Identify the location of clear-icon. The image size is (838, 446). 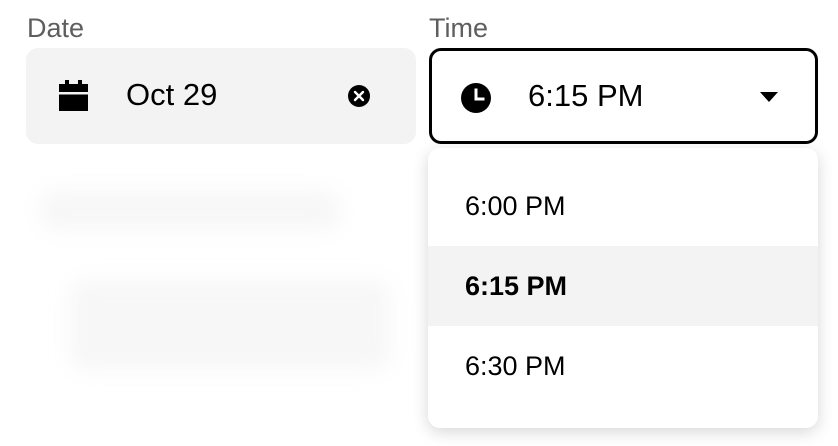
(359, 96).